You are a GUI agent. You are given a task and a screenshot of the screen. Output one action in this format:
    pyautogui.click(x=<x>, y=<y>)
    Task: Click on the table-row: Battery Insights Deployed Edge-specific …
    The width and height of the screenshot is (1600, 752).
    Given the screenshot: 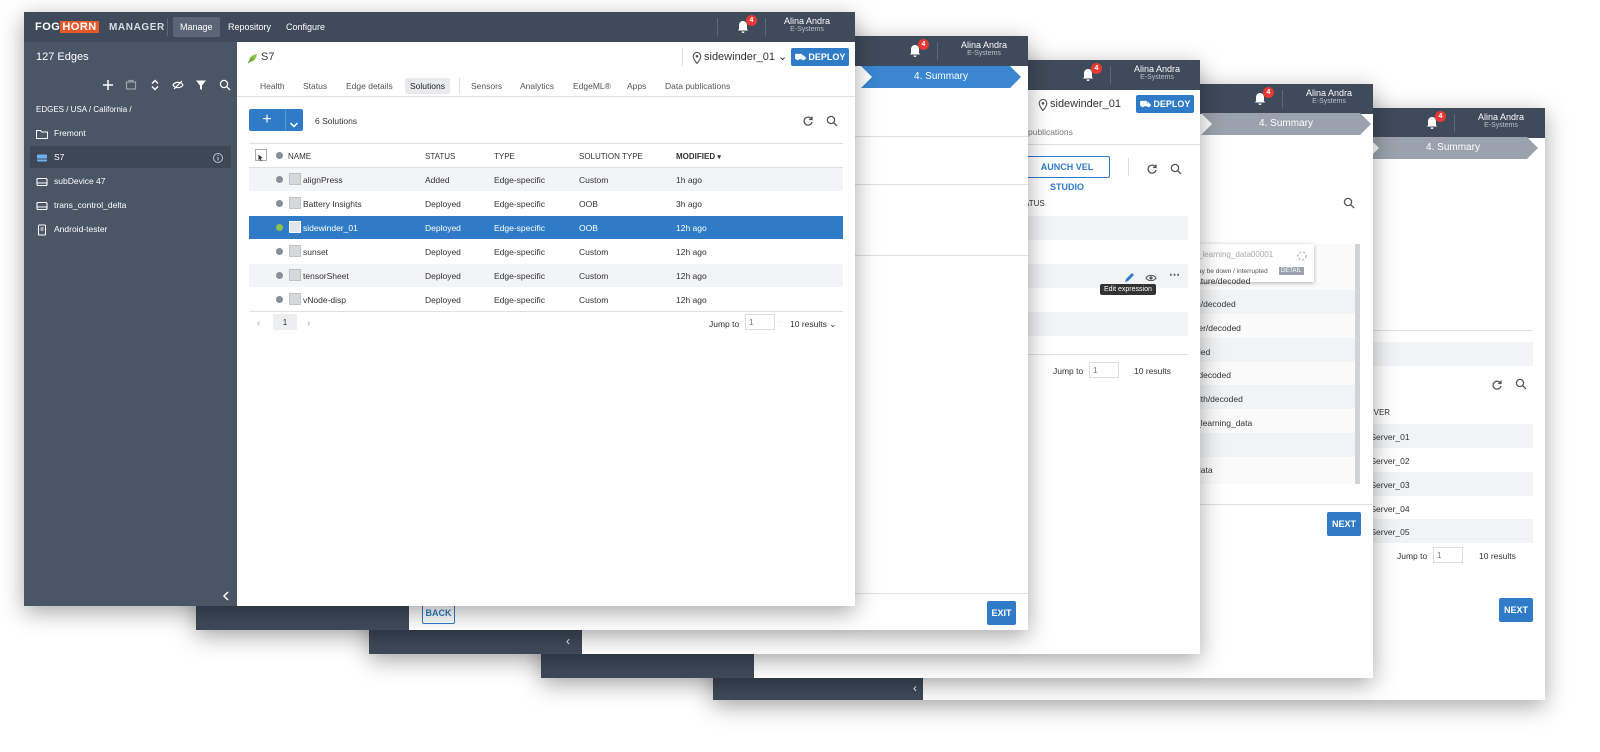 What is the action you would take?
    pyautogui.click(x=546, y=203)
    